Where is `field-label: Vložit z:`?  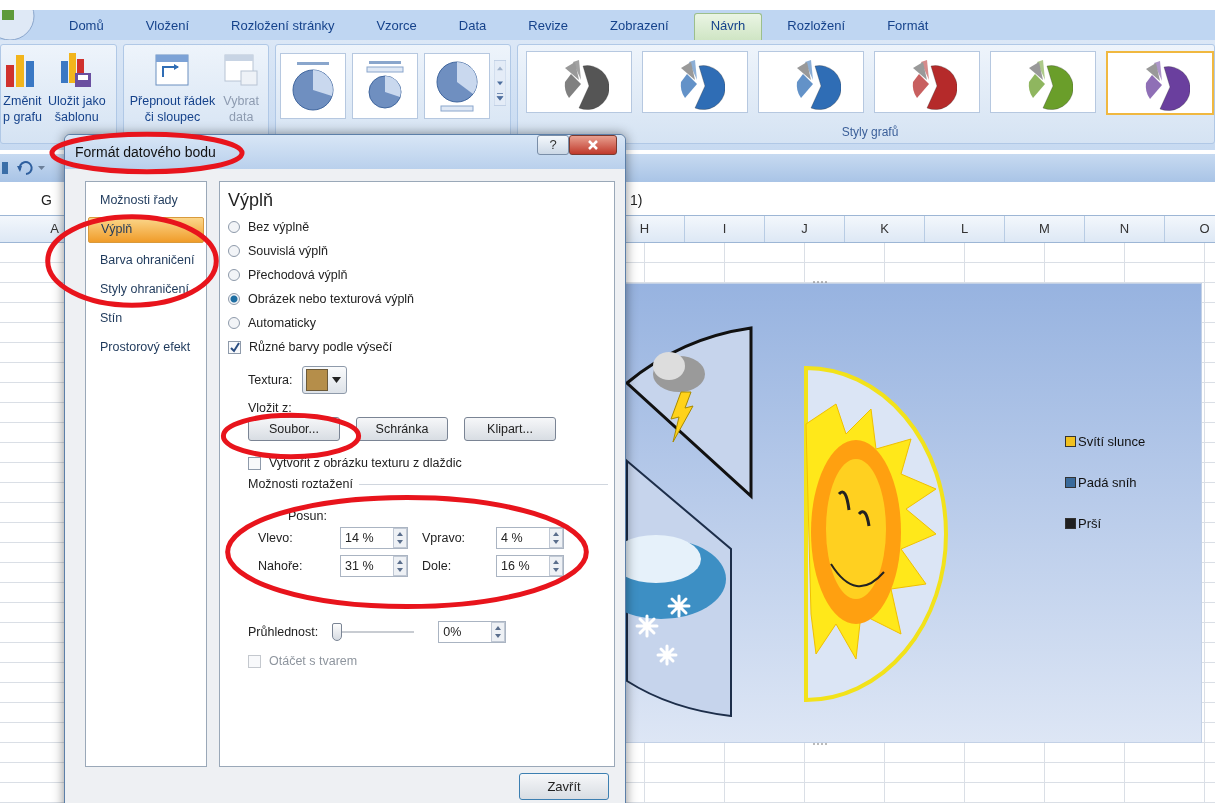
field-label: Vložit z: is located at coordinates (270, 408).